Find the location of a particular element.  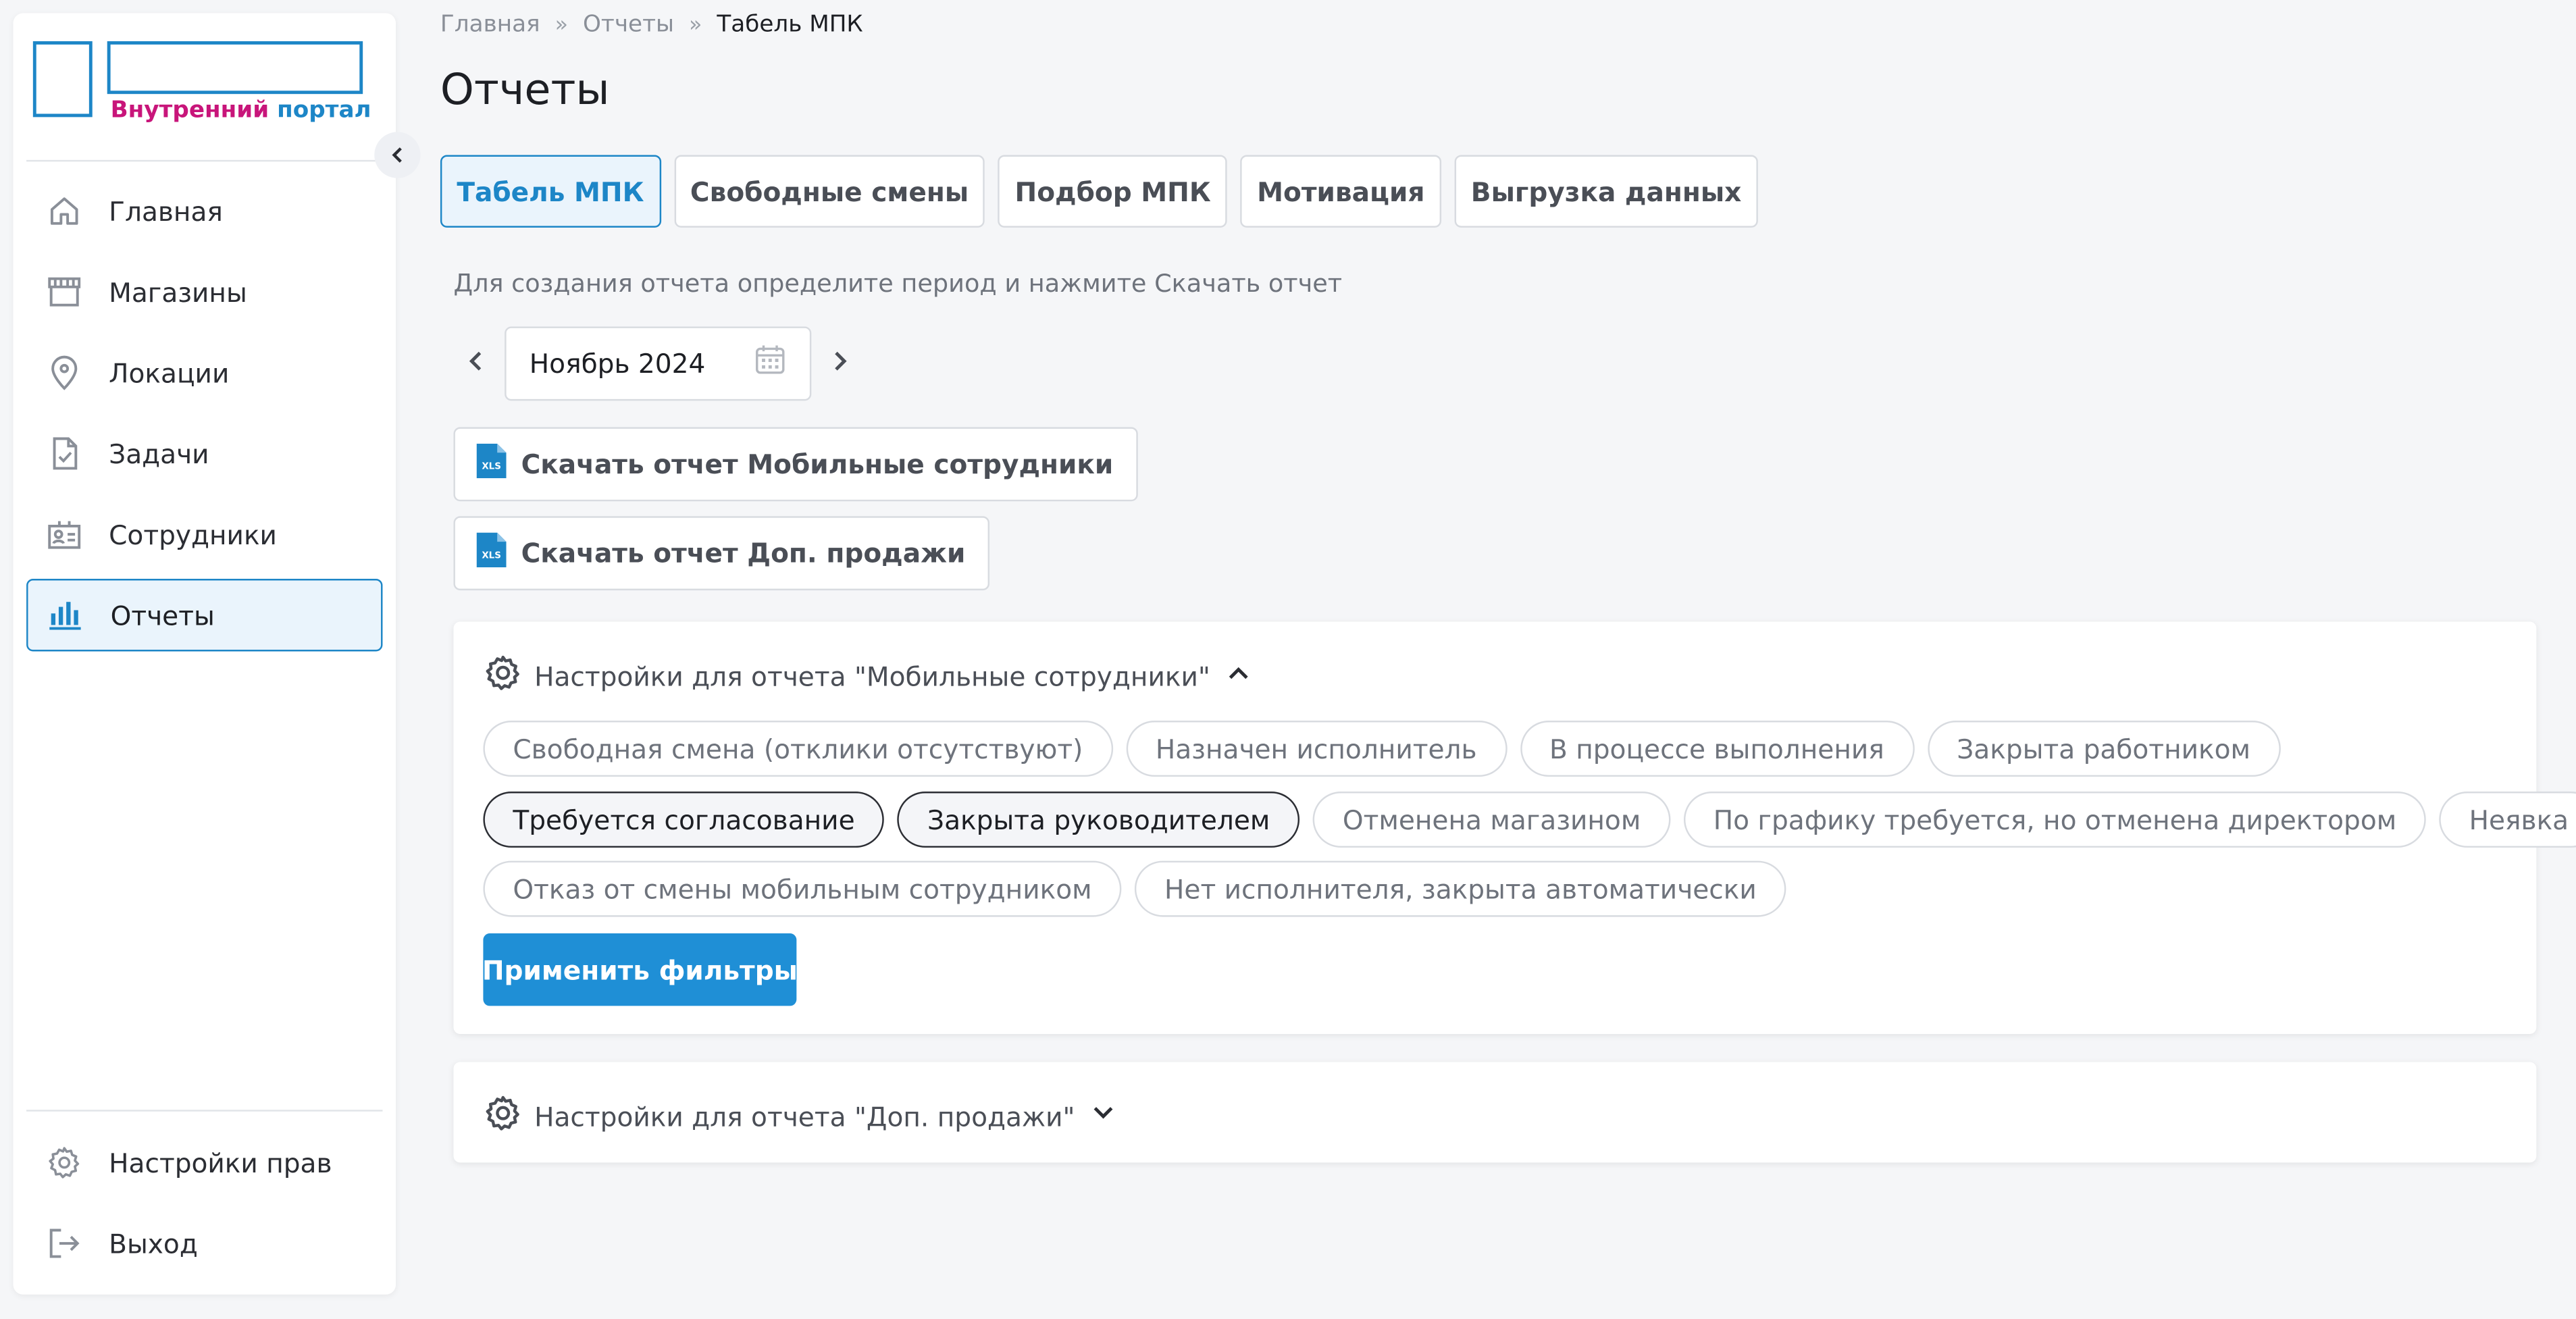

logo-text: Внутренний портал is located at coordinates (241, 110).